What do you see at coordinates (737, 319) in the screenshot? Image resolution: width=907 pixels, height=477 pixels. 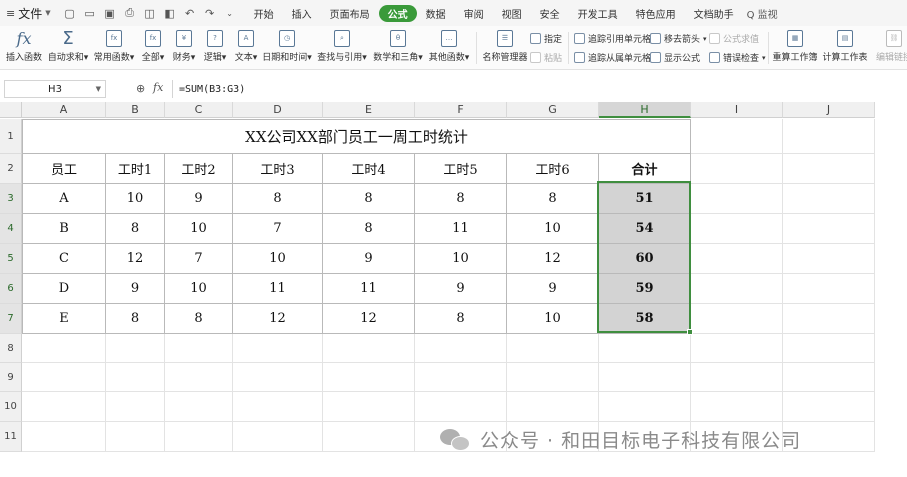 I see `cell-i7` at bounding box center [737, 319].